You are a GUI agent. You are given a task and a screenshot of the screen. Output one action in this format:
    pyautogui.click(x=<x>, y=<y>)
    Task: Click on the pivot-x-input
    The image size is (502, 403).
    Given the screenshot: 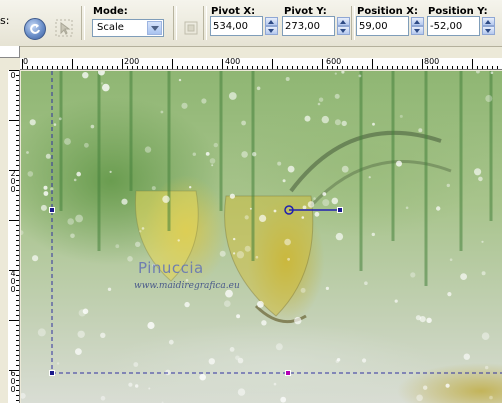 What is the action you would take?
    pyautogui.click(x=236, y=26)
    